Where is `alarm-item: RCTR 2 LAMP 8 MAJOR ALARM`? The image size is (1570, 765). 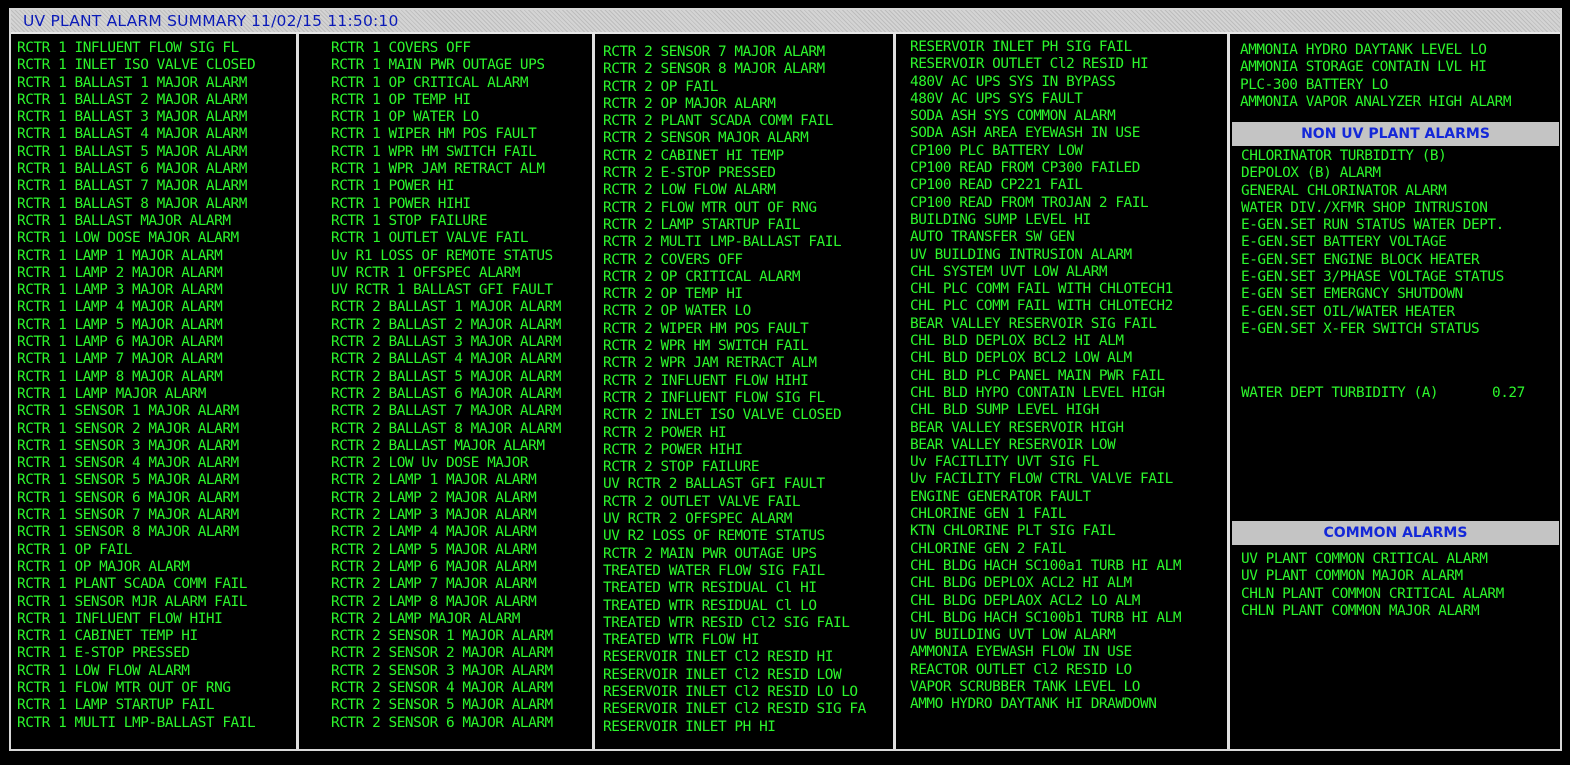 alarm-item: RCTR 2 LAMP 8 MAJOR ALARM is located at coordinates (434, 601).